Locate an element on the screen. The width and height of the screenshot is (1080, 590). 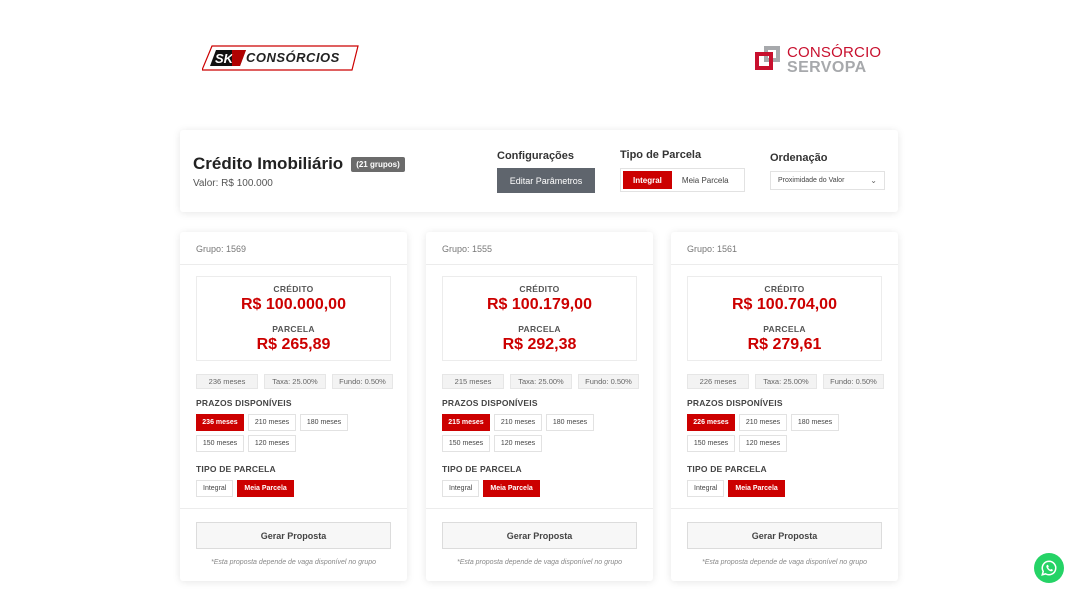
term-chip: 226 meses is located at coordinates (718, 381).